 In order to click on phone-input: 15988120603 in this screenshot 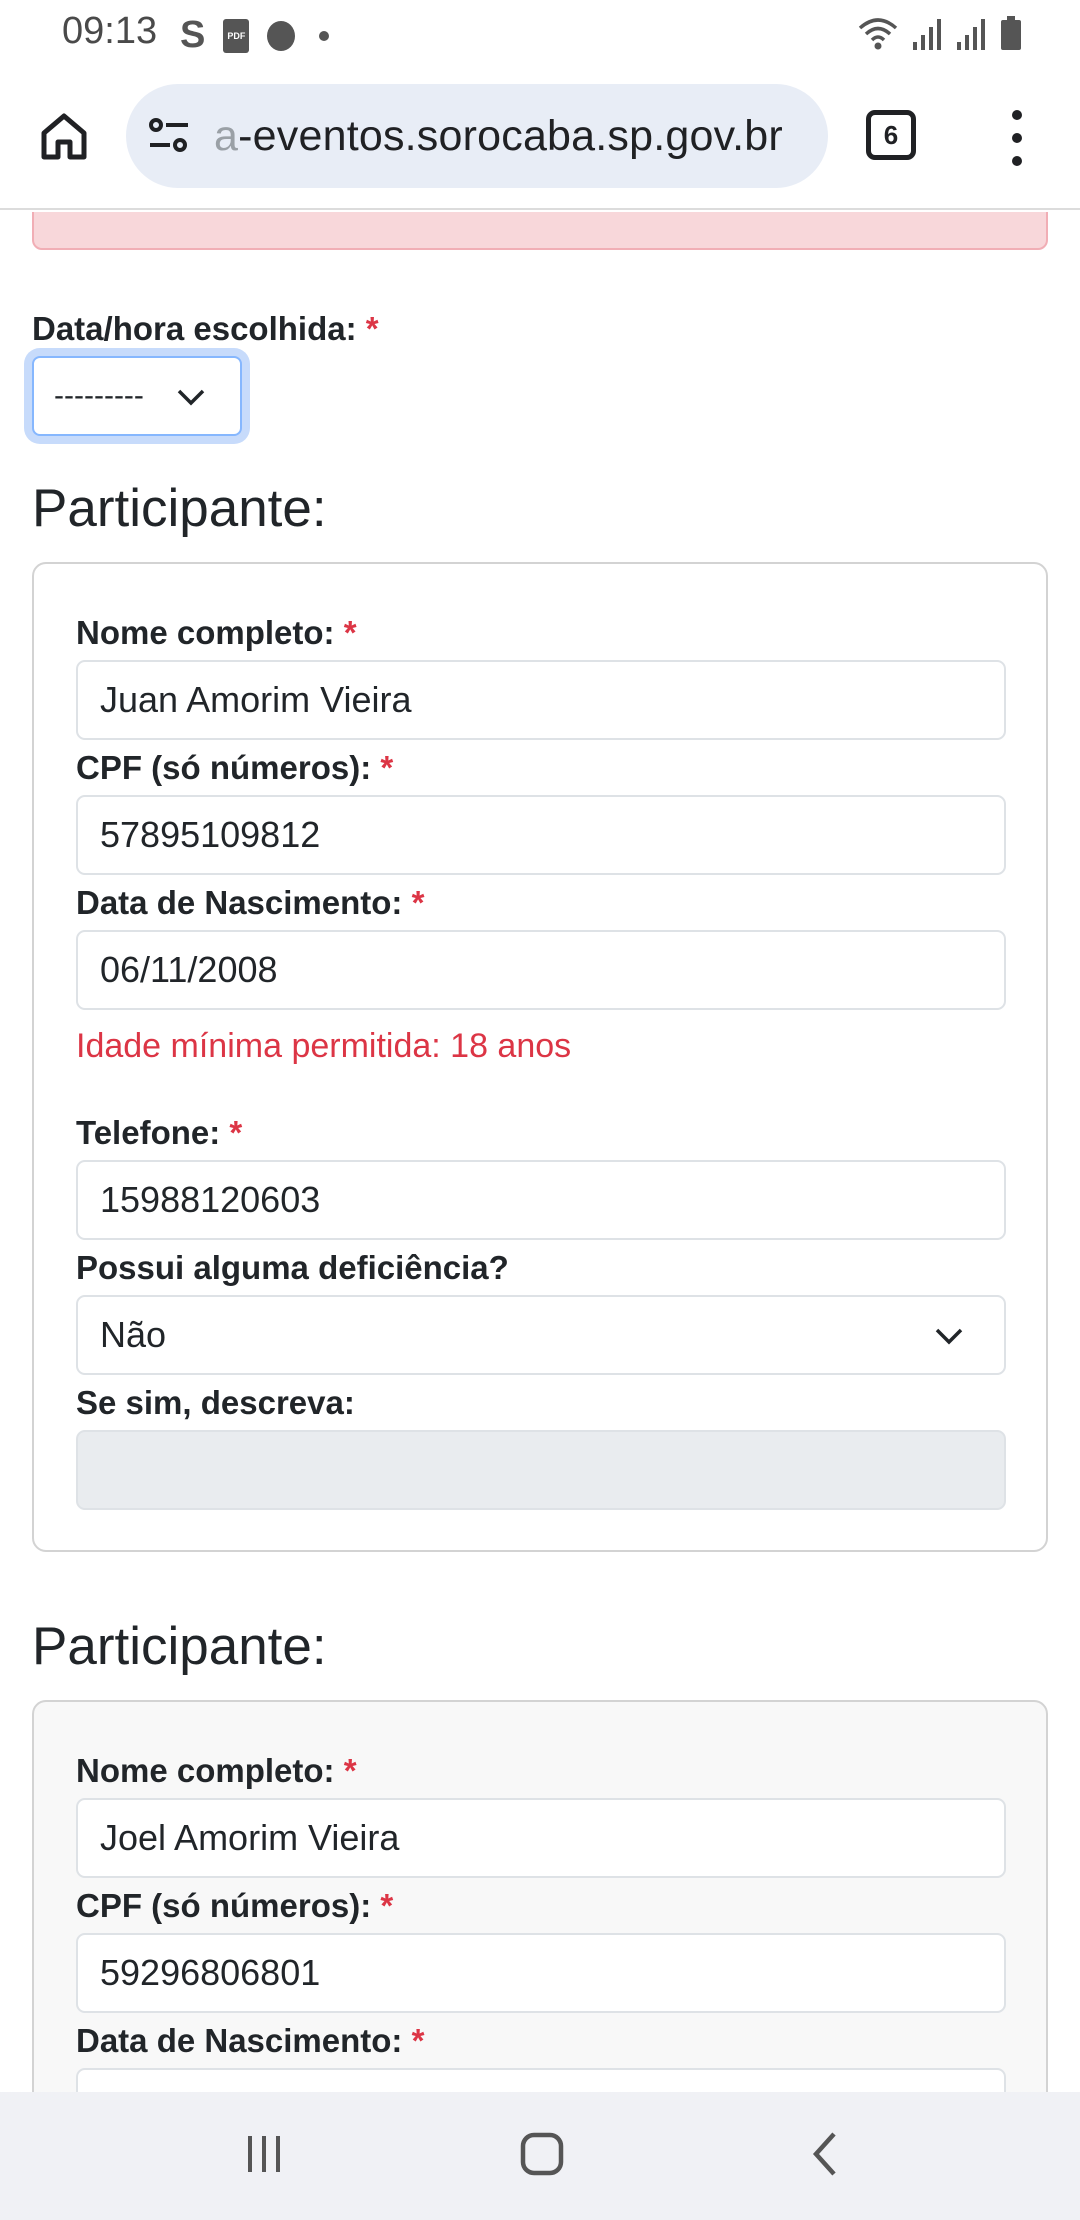, I will do `click(541, 1200)`.